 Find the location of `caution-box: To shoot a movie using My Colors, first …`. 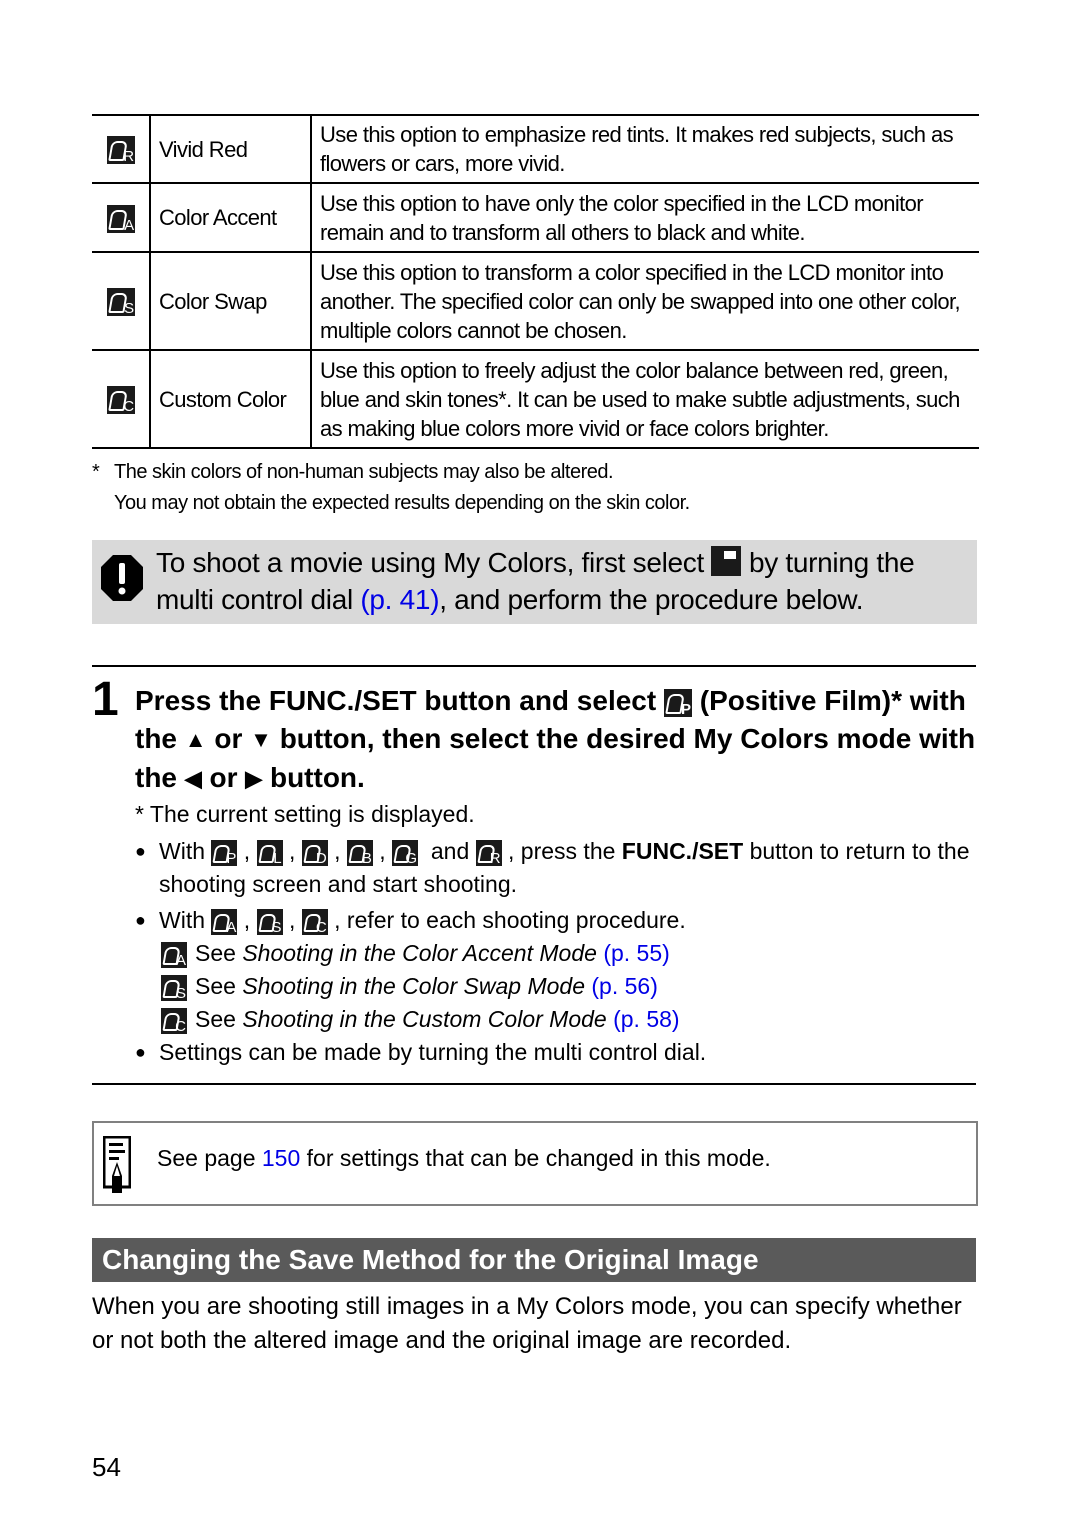

caution-box: To shoot a movie using My Colors, first … is located at coordinates (534, 582).